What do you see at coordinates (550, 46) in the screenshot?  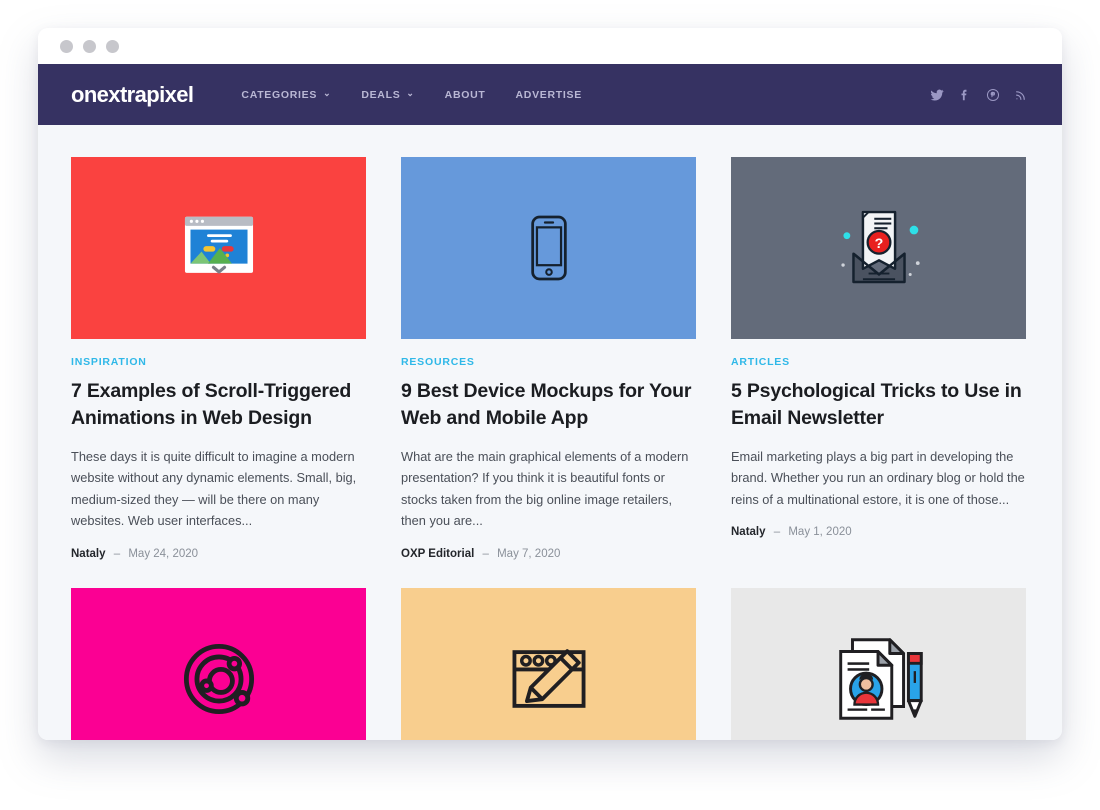 I see `browser-title-bar` at bounding box center [550, 46].